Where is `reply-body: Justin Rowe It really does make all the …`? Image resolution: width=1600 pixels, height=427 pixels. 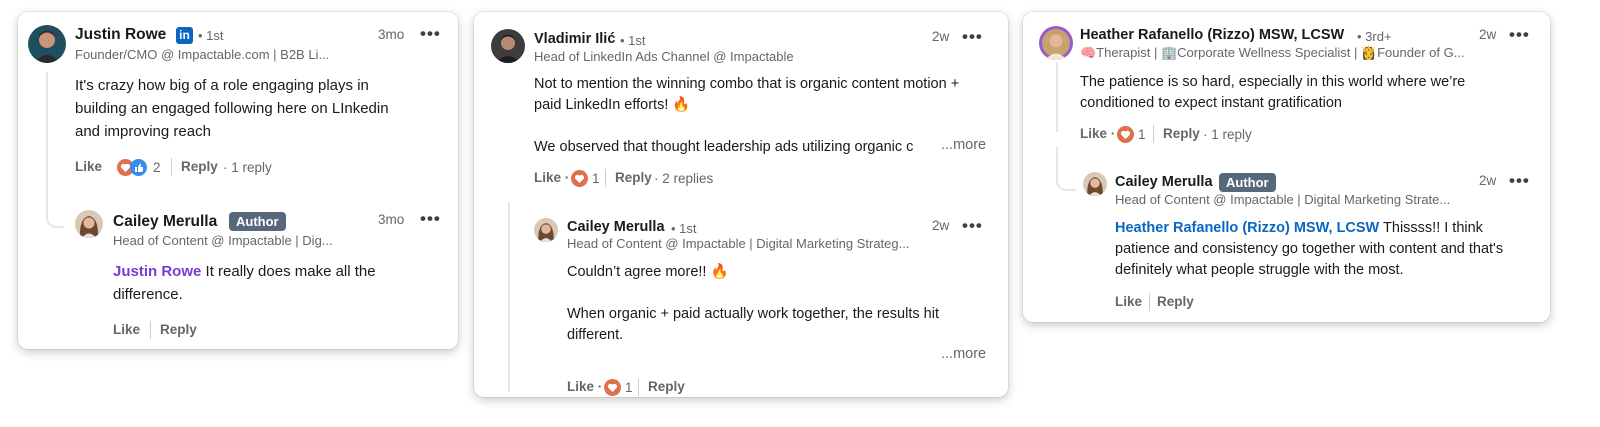 reply-body: Justin Rowe It really does make all the … is located at coordinates (244, 283).